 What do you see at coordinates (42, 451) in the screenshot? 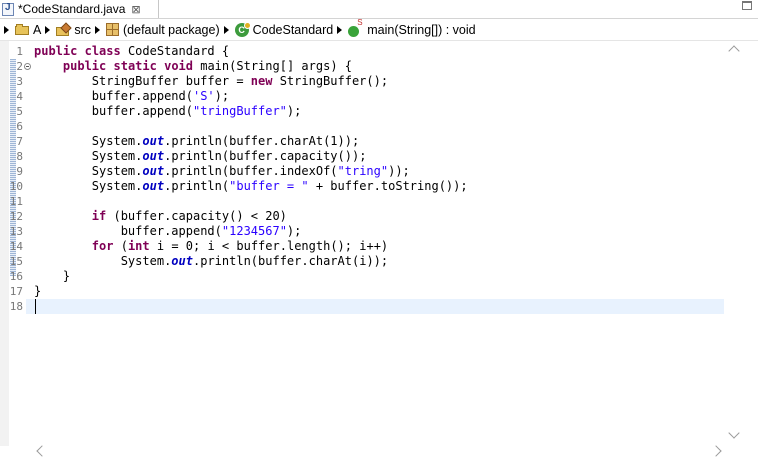
I see `scroll-left-icon` at bounding box center [42, 451].